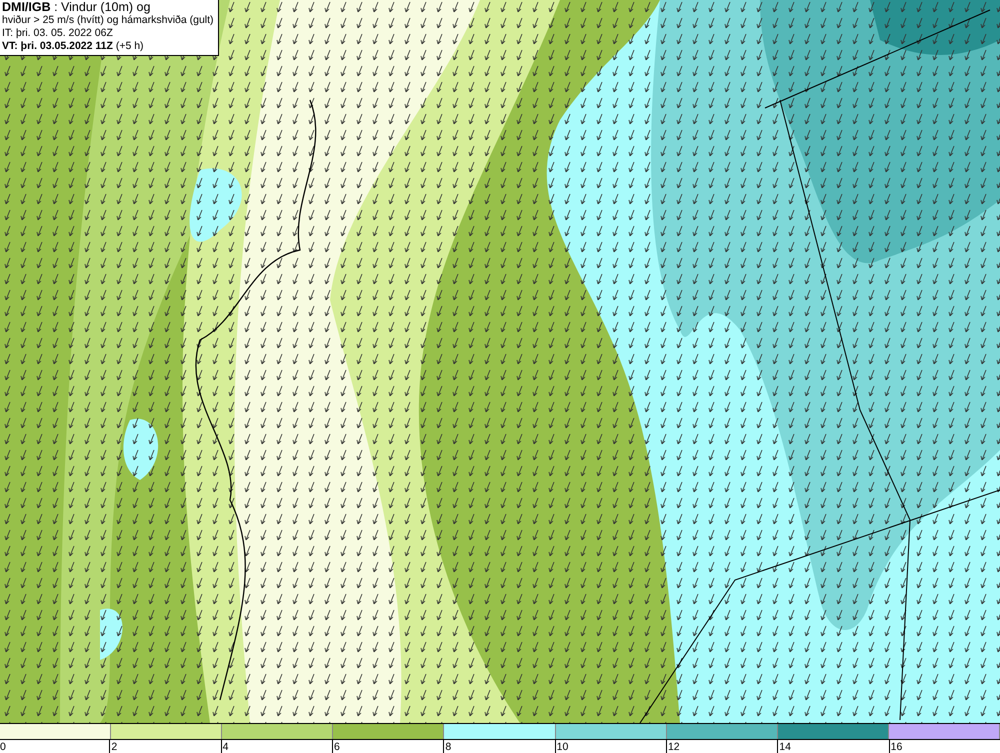 The width and height of the screenshot is (1000, 753). Describe the element at coordinates (785, 747) in the screenshot. I see `legend-tick-label: 14` at that location.